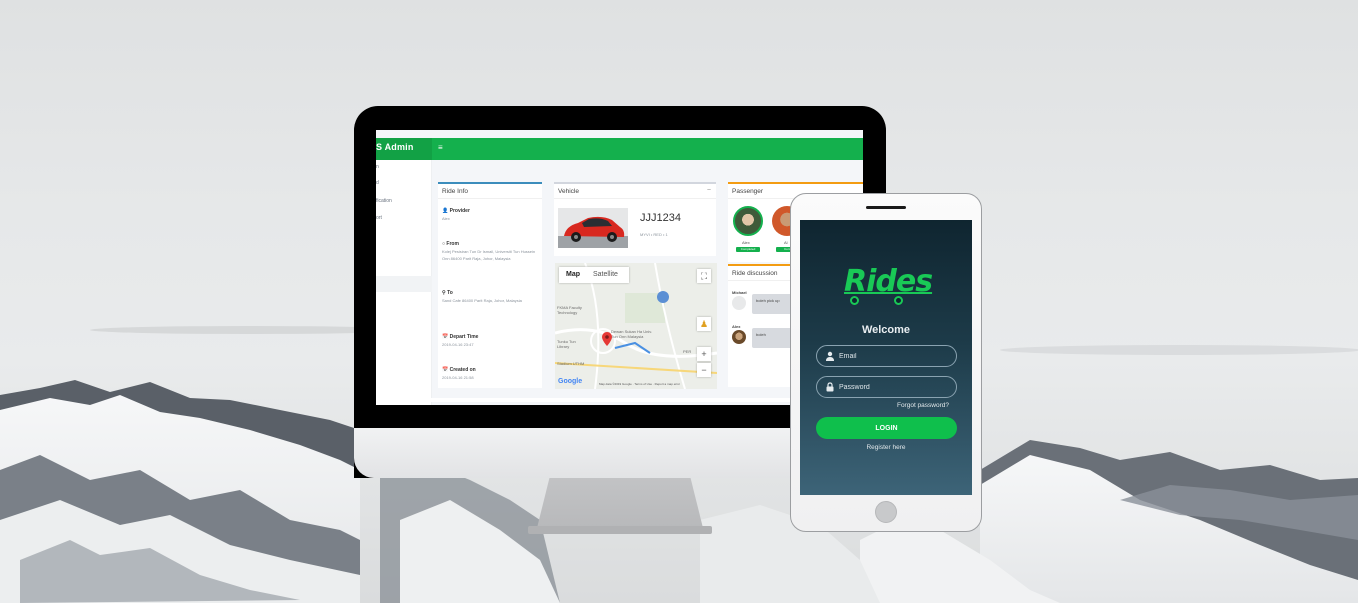  Describe the element at coordinates (704, 324) in the screenshot. I see `street-view-icon: ♟` at that location.